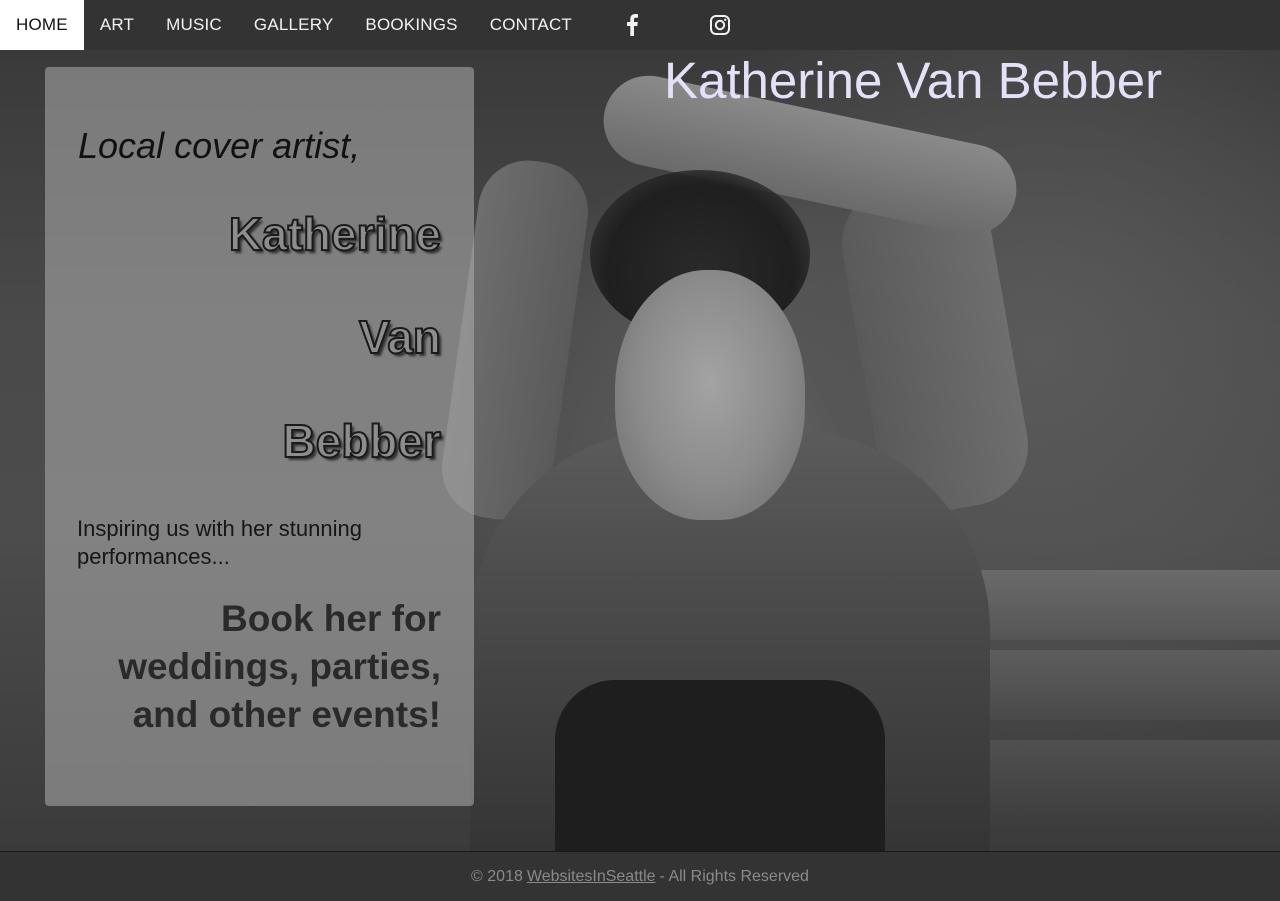 Image resolution: width=1280 pixels, height=901 pixels. What do you see at coordinates (720, 765) in the screenshot?
I see `photo-figure-top` at bounding box center [720, 765].